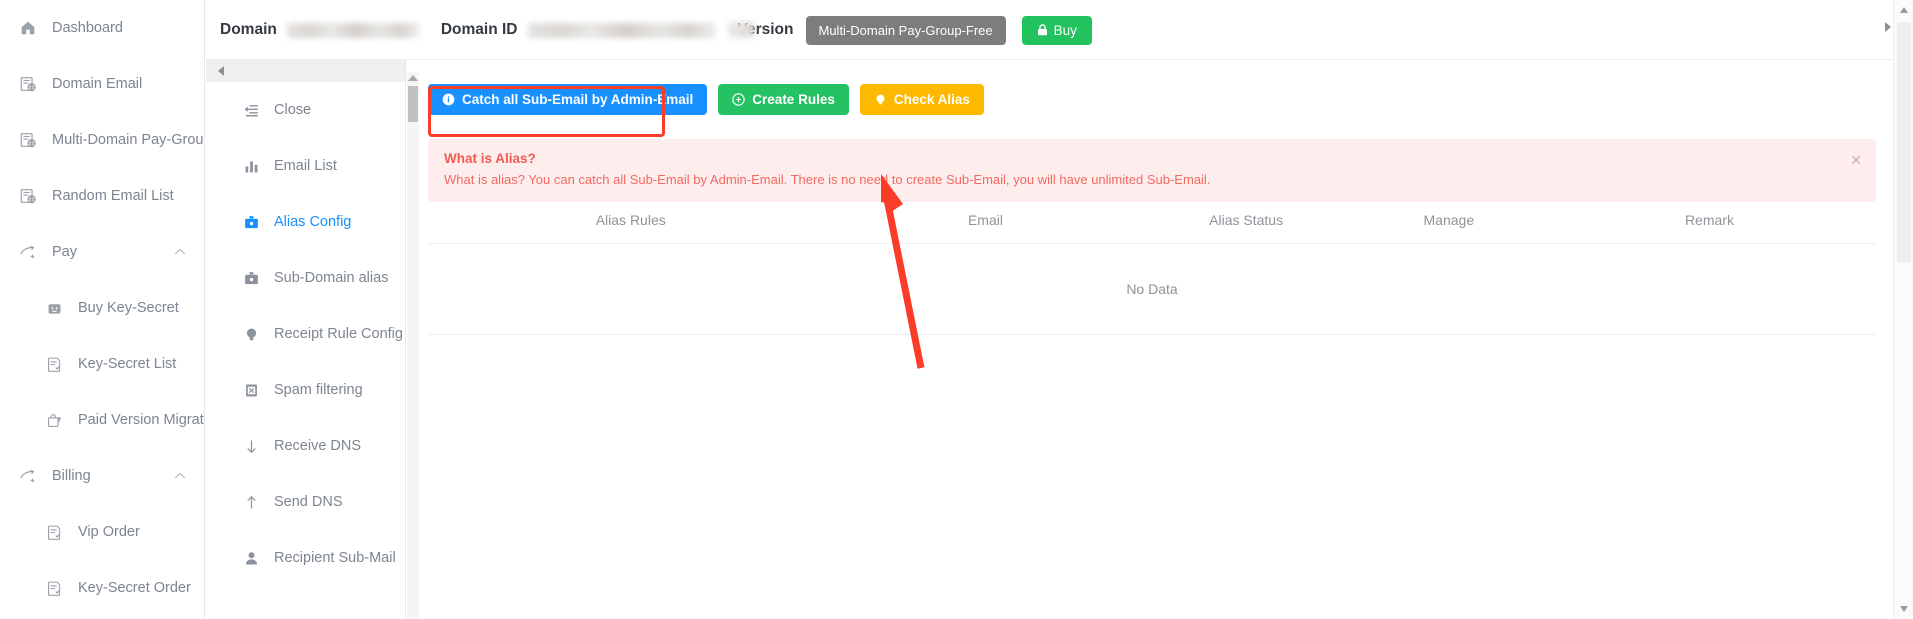 Image resolution: width=1913 pixels, height=619 pixels. Describe the element at coordinates (251, 558) in the screenshot. I see `user-icon` at that location.